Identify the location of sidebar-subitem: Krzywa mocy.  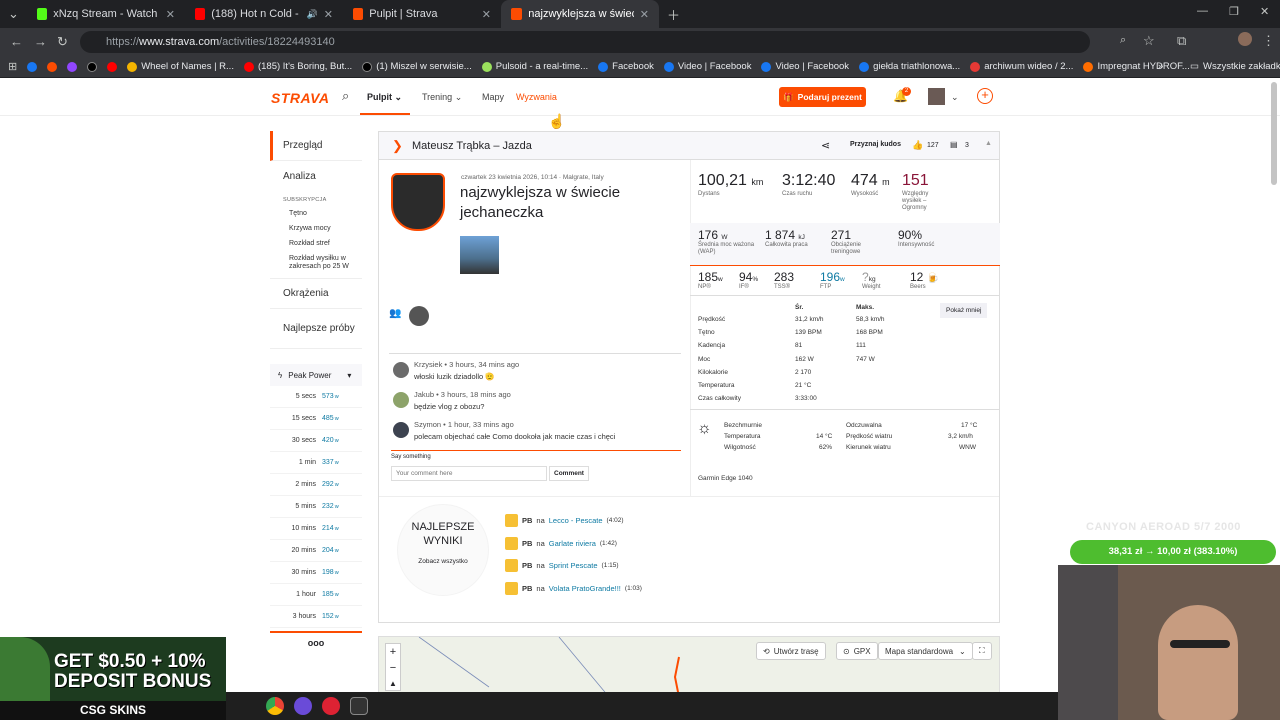
(316, 229).